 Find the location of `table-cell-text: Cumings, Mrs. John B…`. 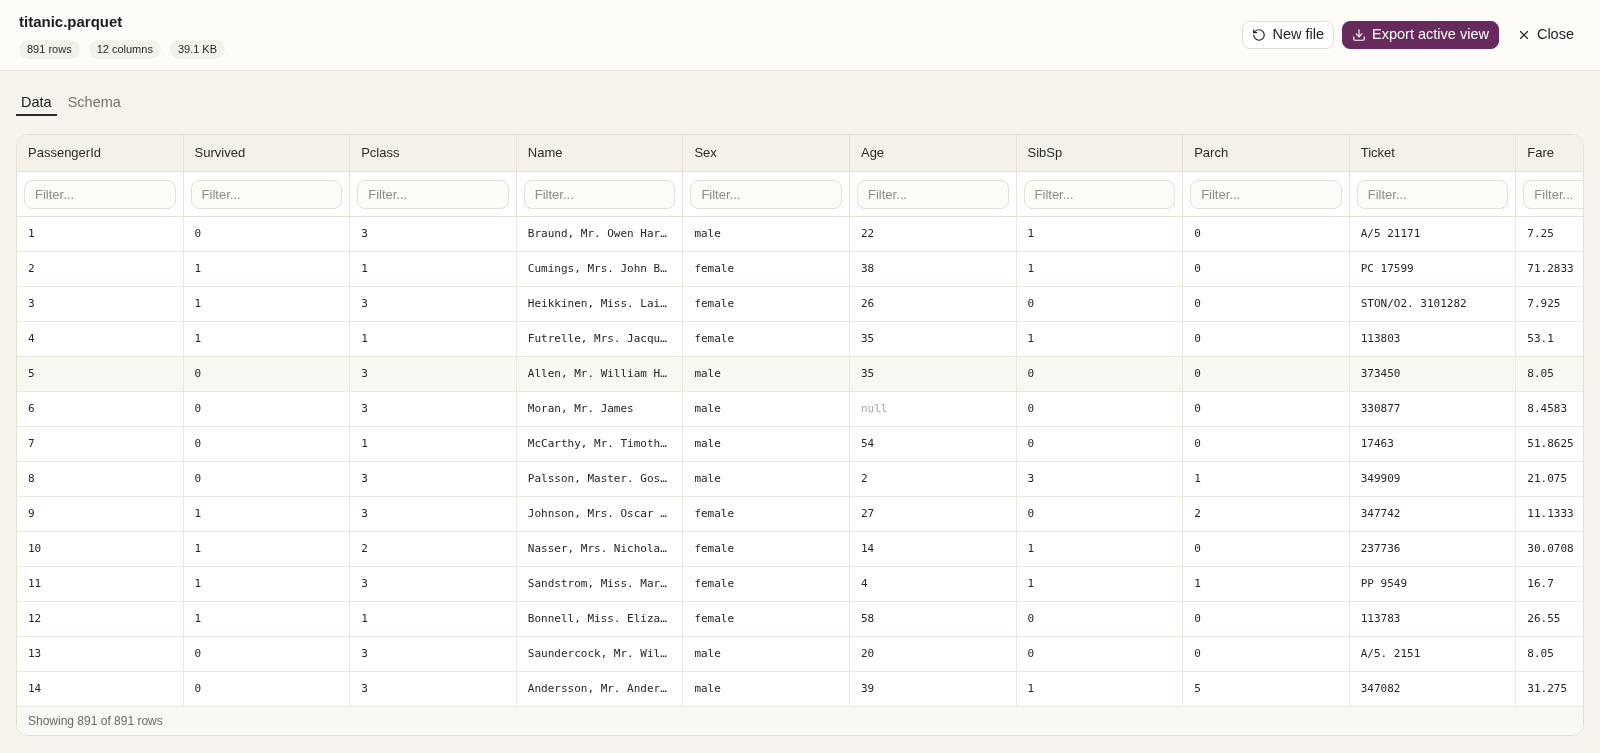

table-cell-text: Cumings, Mrs. John B… is located at coordinates (597, 268).